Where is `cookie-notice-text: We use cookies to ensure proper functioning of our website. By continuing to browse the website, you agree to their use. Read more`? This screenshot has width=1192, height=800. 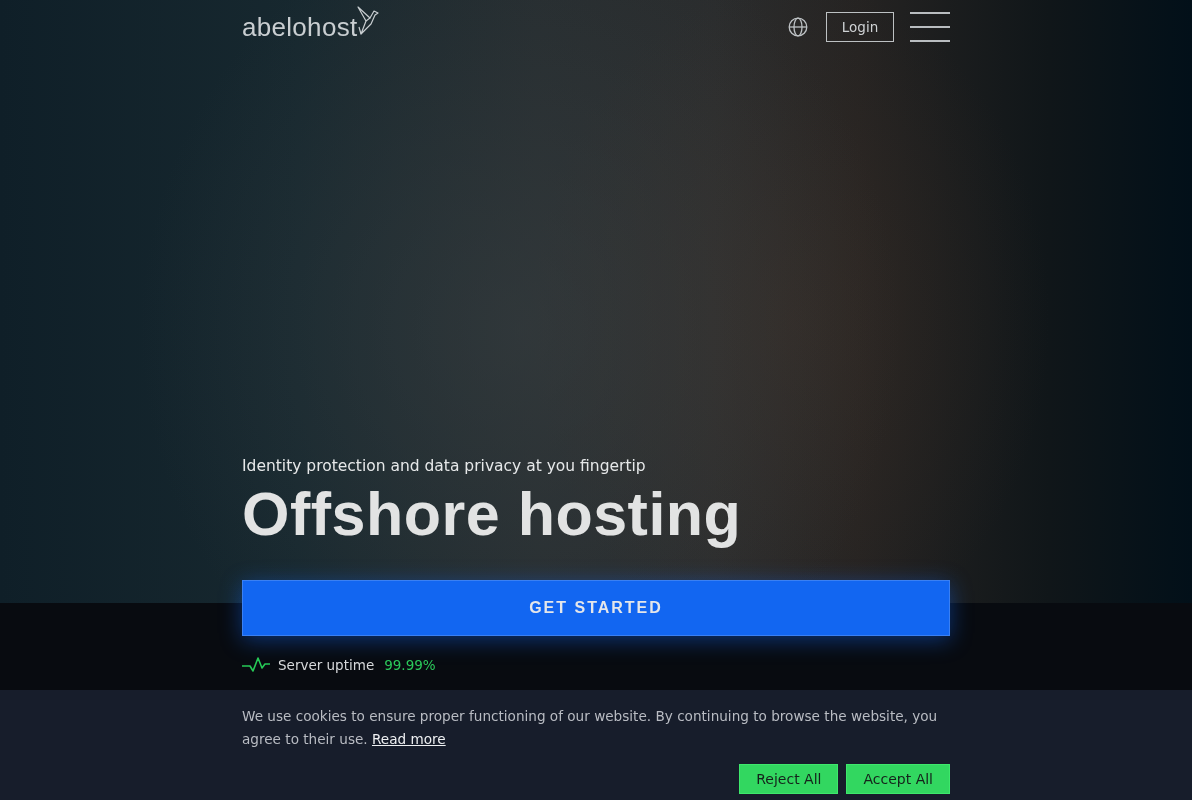 cookie-notice-text: We use cookies to ensure proper functioning of our website. By continuing to browse the website, you agree to their use. Read more is located at coordinates (590, 728).